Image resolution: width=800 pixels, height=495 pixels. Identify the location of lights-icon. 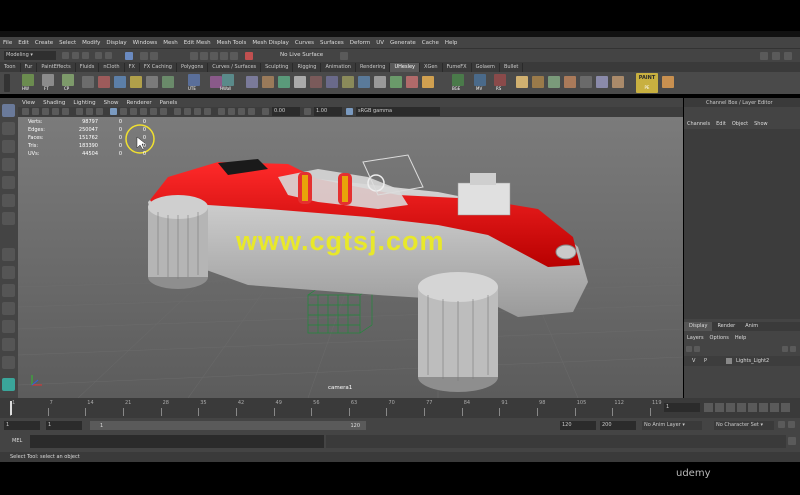
(153, 111).